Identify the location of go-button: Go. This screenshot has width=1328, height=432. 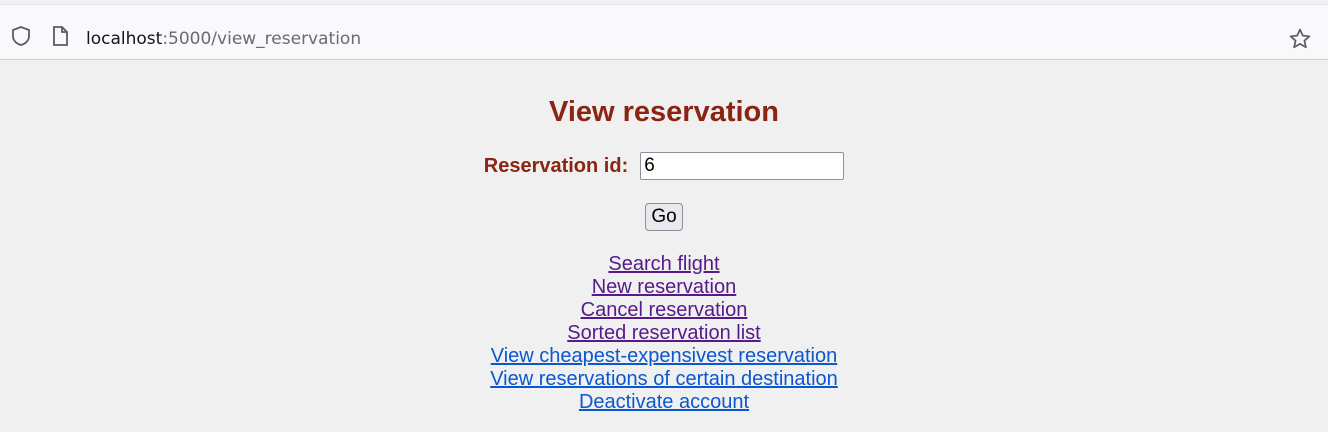
(664, 217).